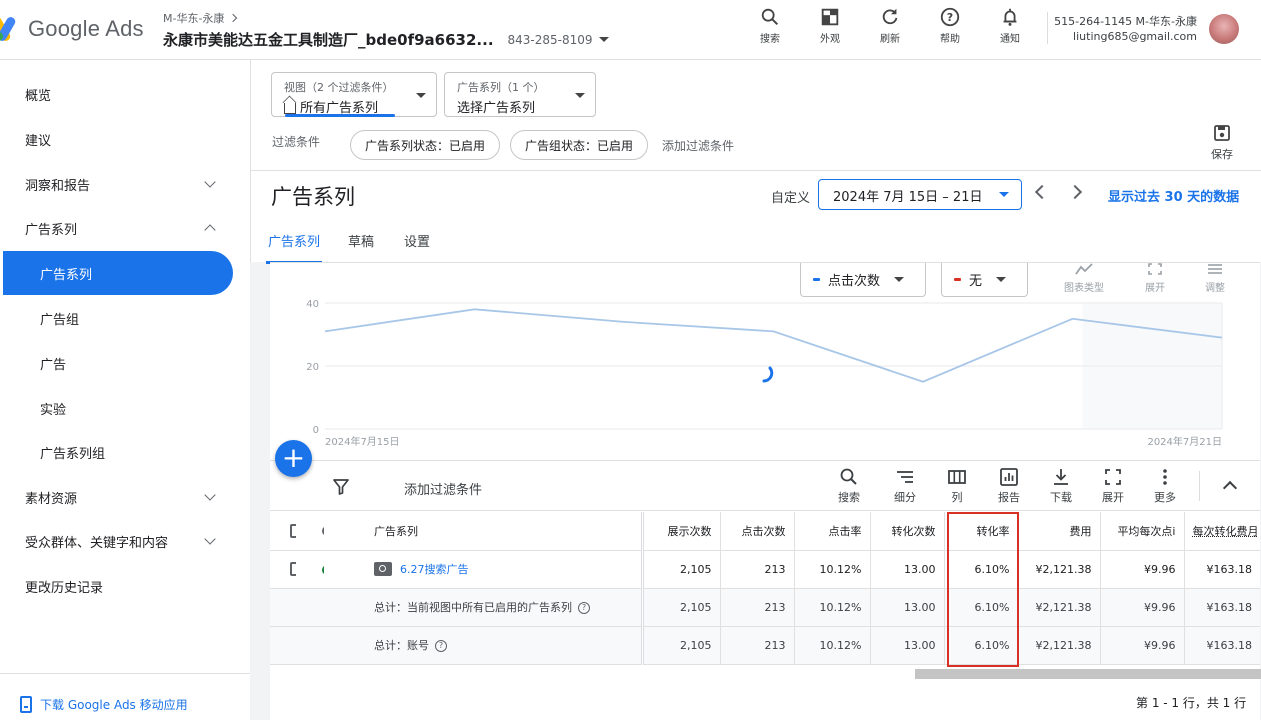  I want to click on sidebar-item-overview: 概览, so click(125, 94).